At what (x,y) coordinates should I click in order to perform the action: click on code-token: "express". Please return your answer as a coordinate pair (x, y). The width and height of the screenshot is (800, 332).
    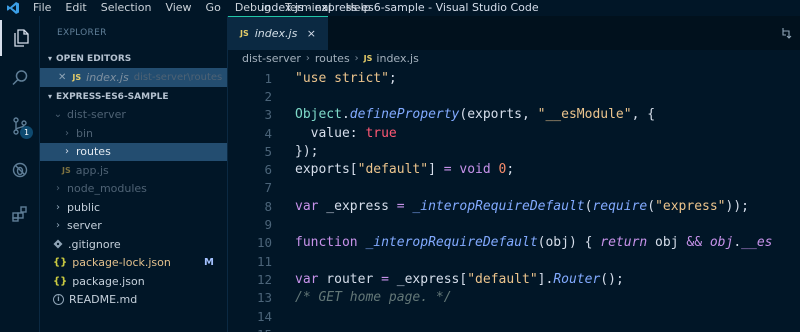
    Looking at the image, I should click on (690, 206).